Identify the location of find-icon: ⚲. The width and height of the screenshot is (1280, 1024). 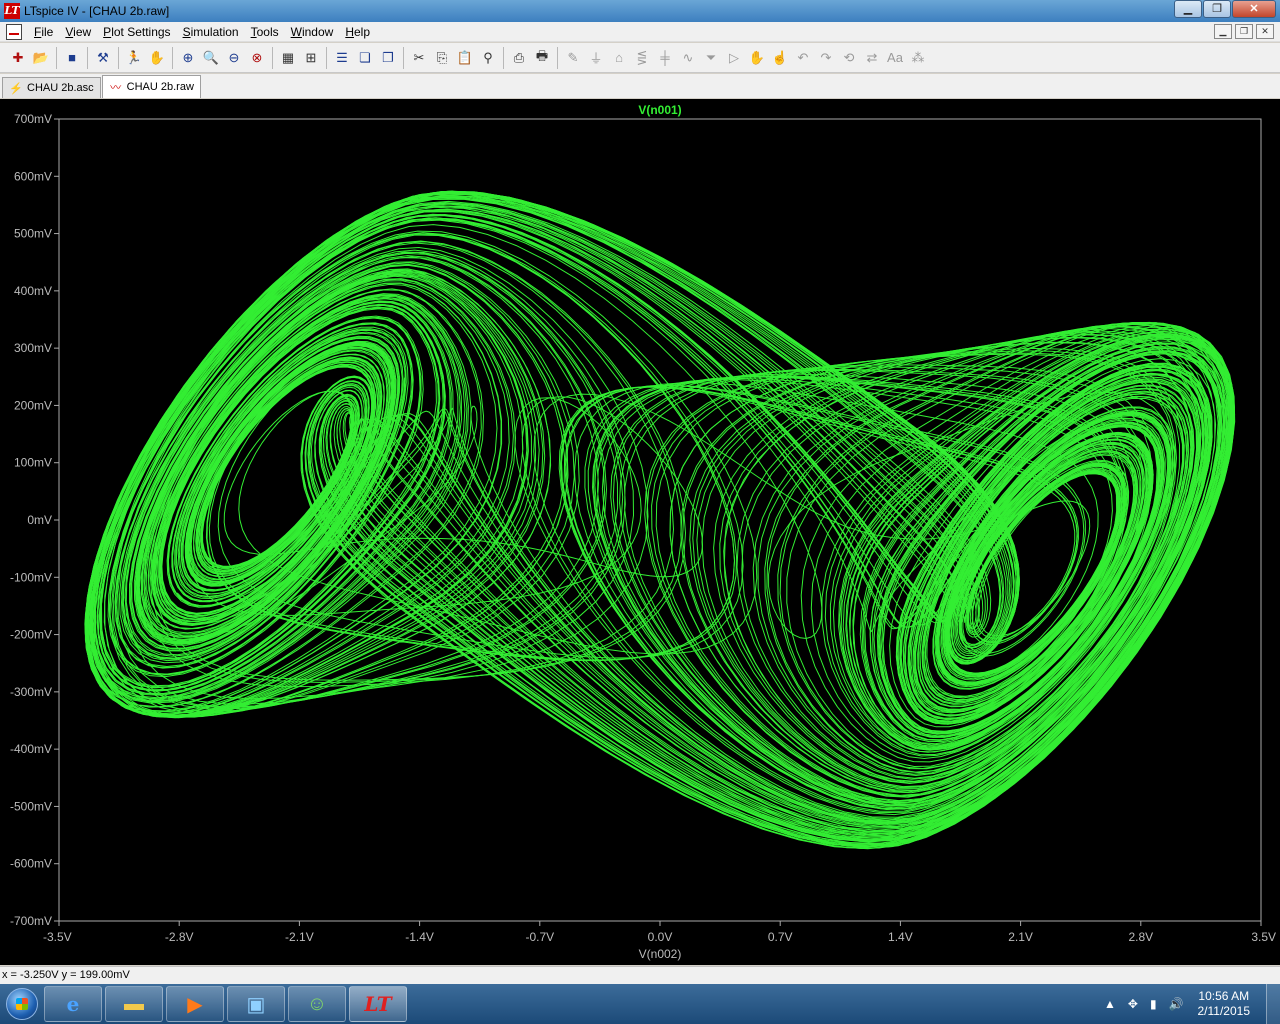
(488, 58).